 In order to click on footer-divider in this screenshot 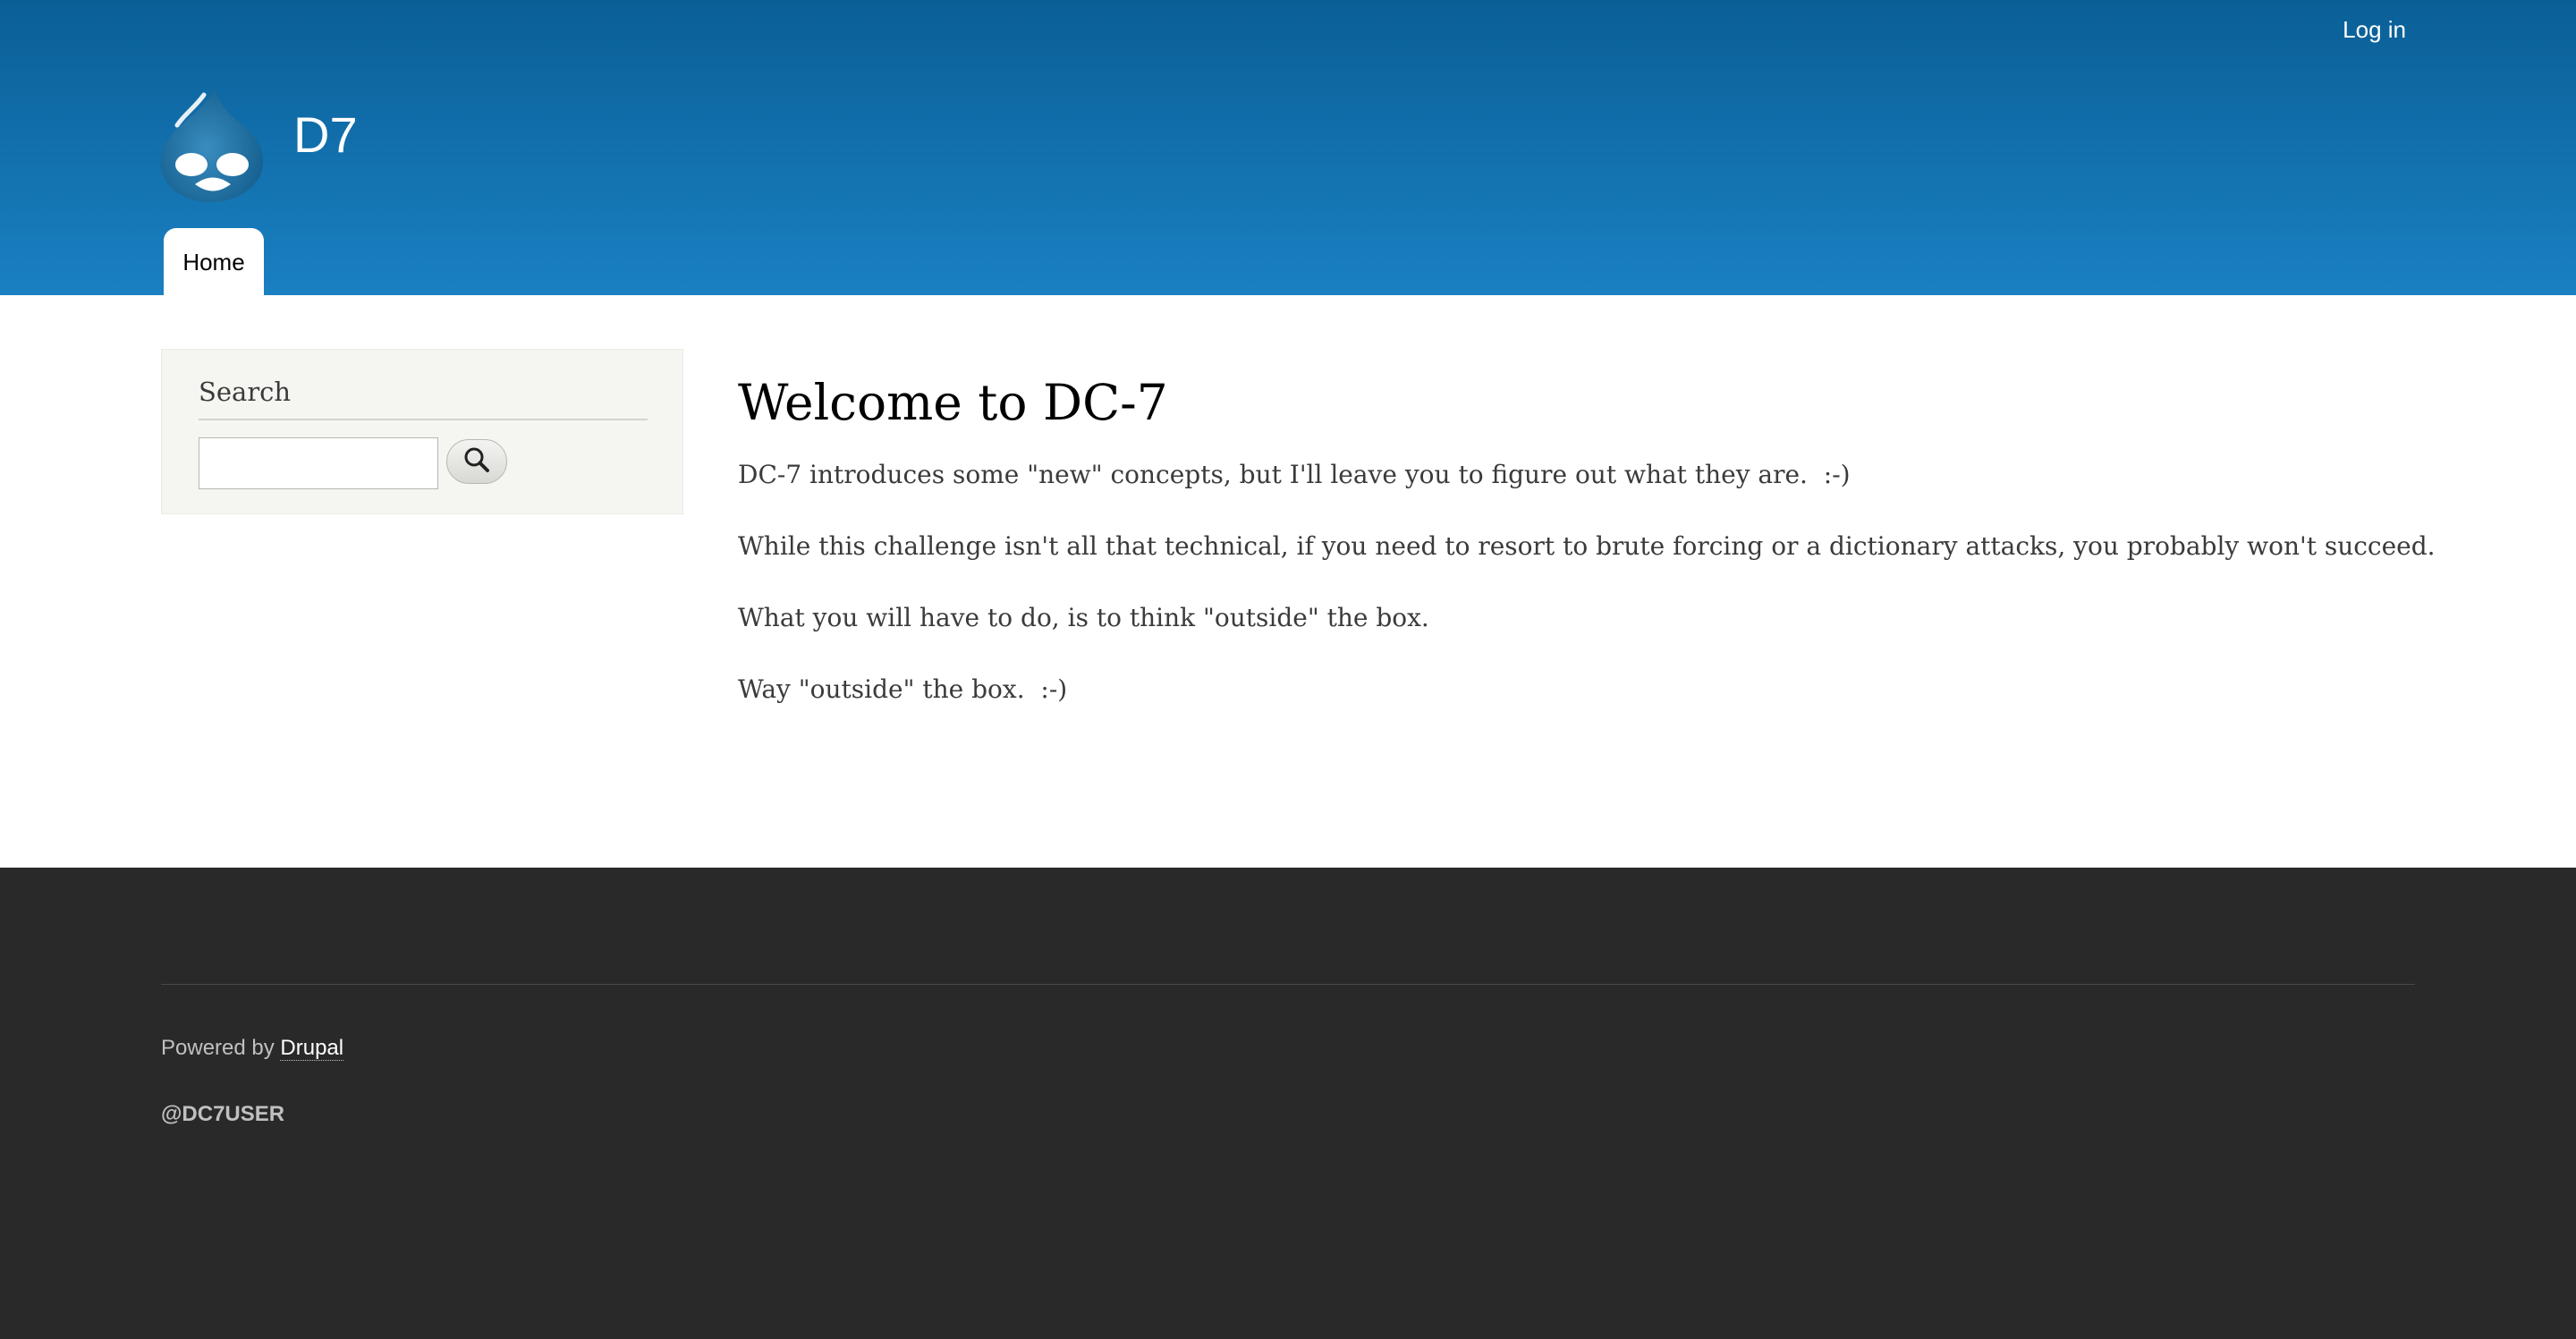, I will do `click(1288, 985)`.